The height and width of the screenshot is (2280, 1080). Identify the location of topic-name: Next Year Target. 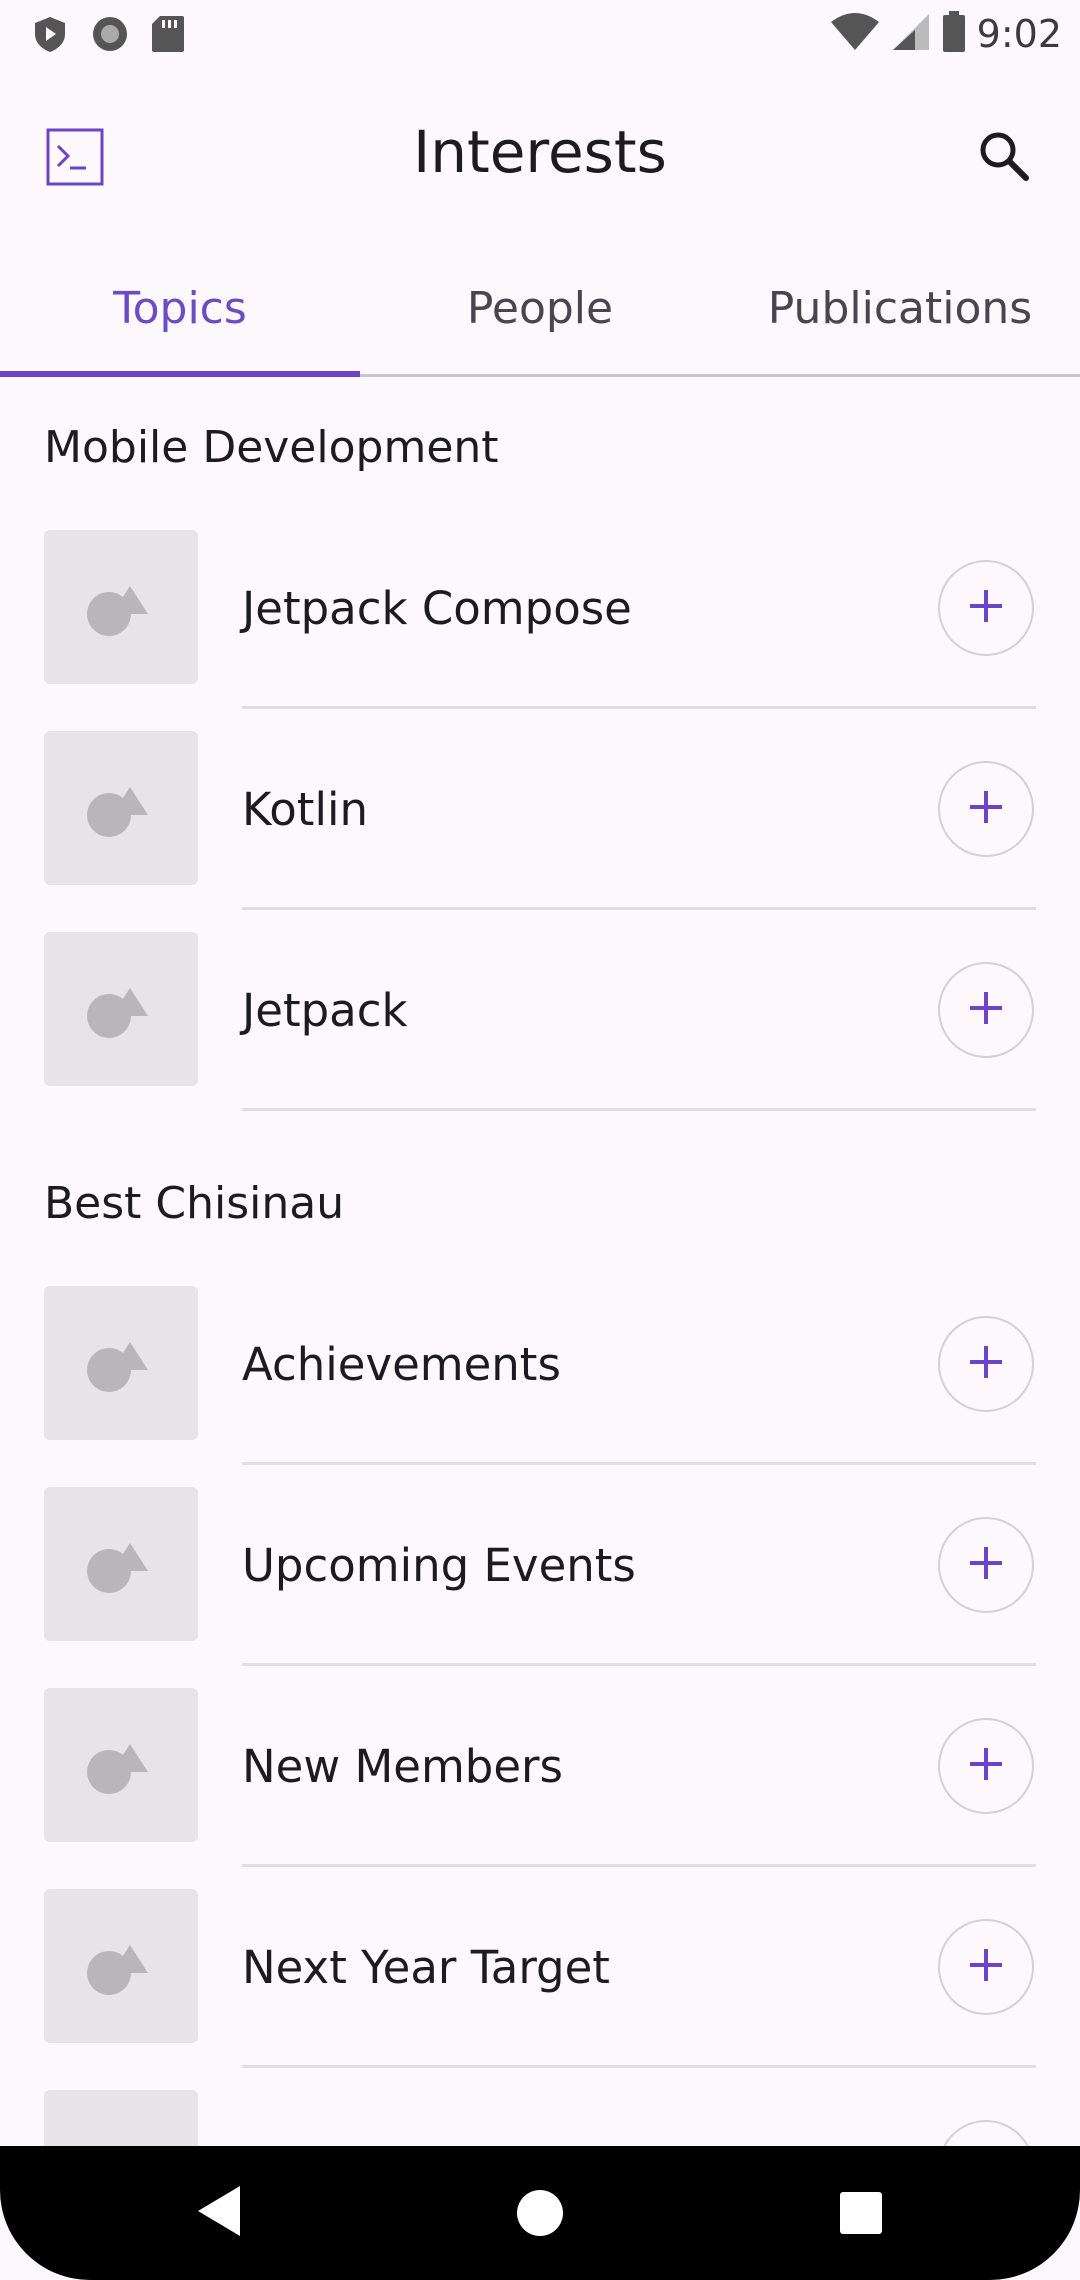
(426, 1967).